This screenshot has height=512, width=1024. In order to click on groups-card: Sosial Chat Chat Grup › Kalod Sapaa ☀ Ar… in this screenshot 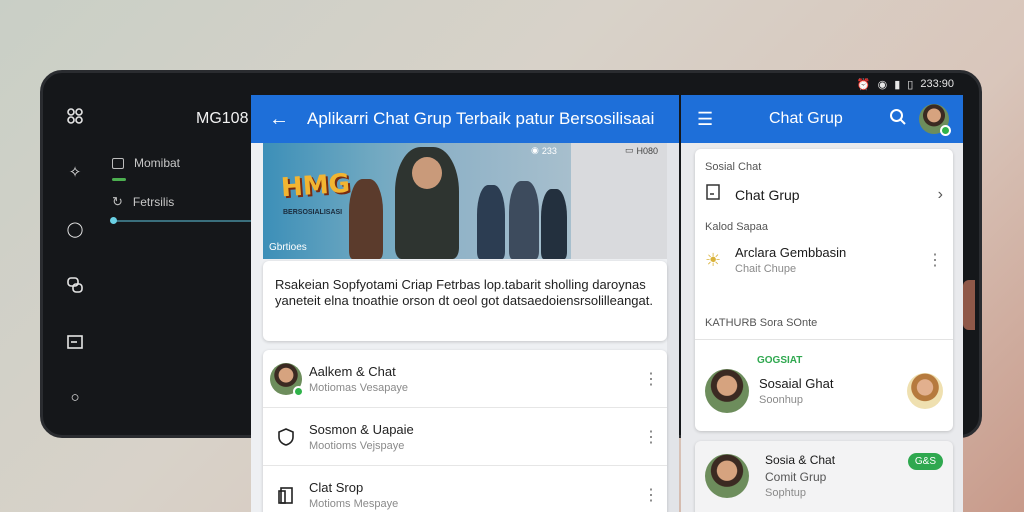, I will do `click(824, 290)`.